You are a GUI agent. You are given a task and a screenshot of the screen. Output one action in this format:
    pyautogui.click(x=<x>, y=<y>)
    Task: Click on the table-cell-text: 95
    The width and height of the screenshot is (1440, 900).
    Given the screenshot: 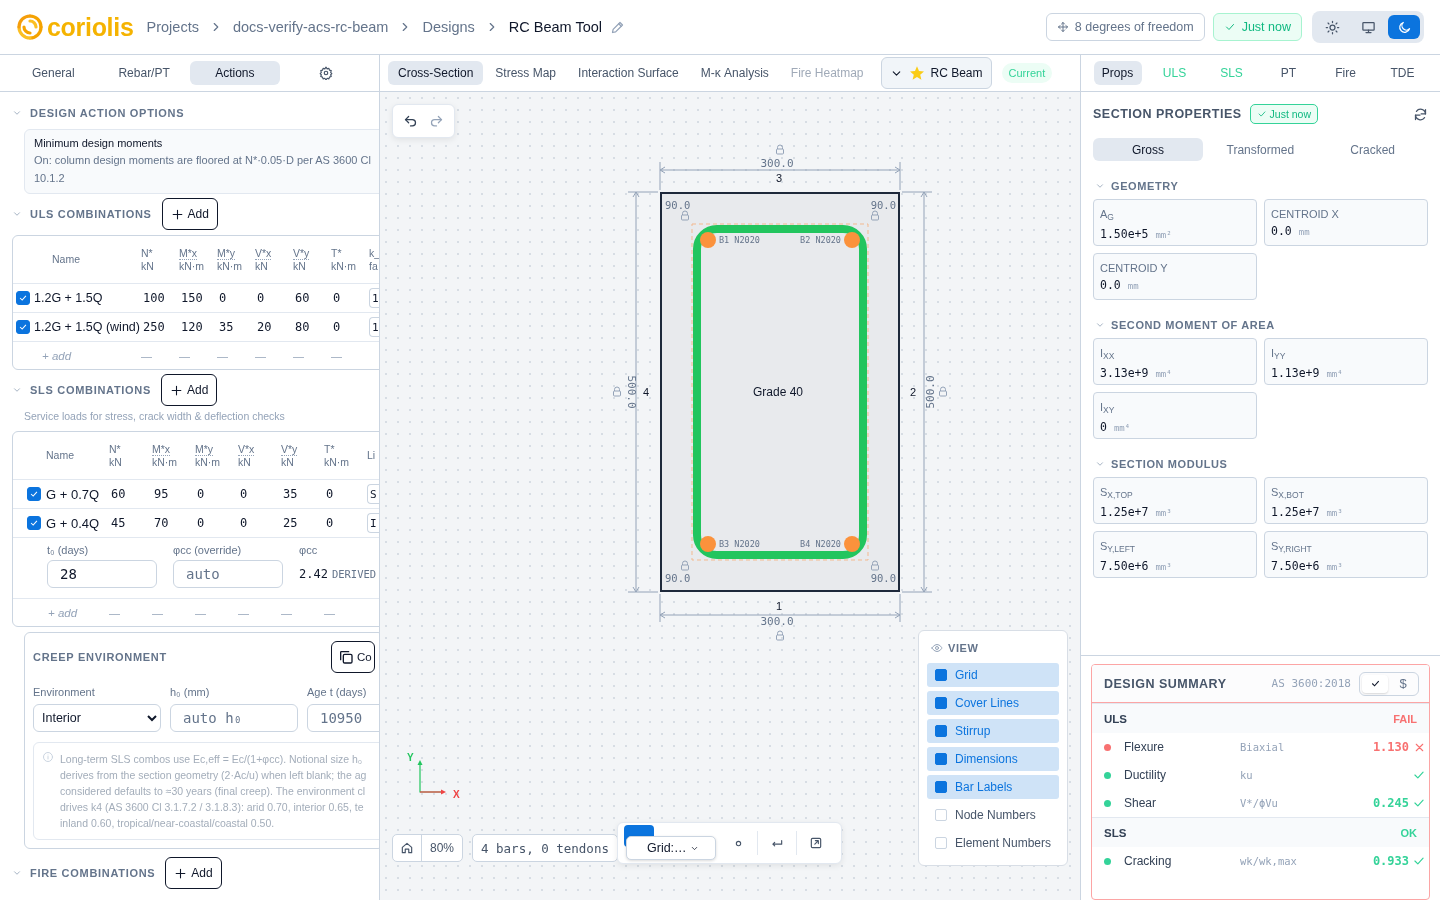 What is the action you would take?
    pyautogui.click(x=161, y=494)
    